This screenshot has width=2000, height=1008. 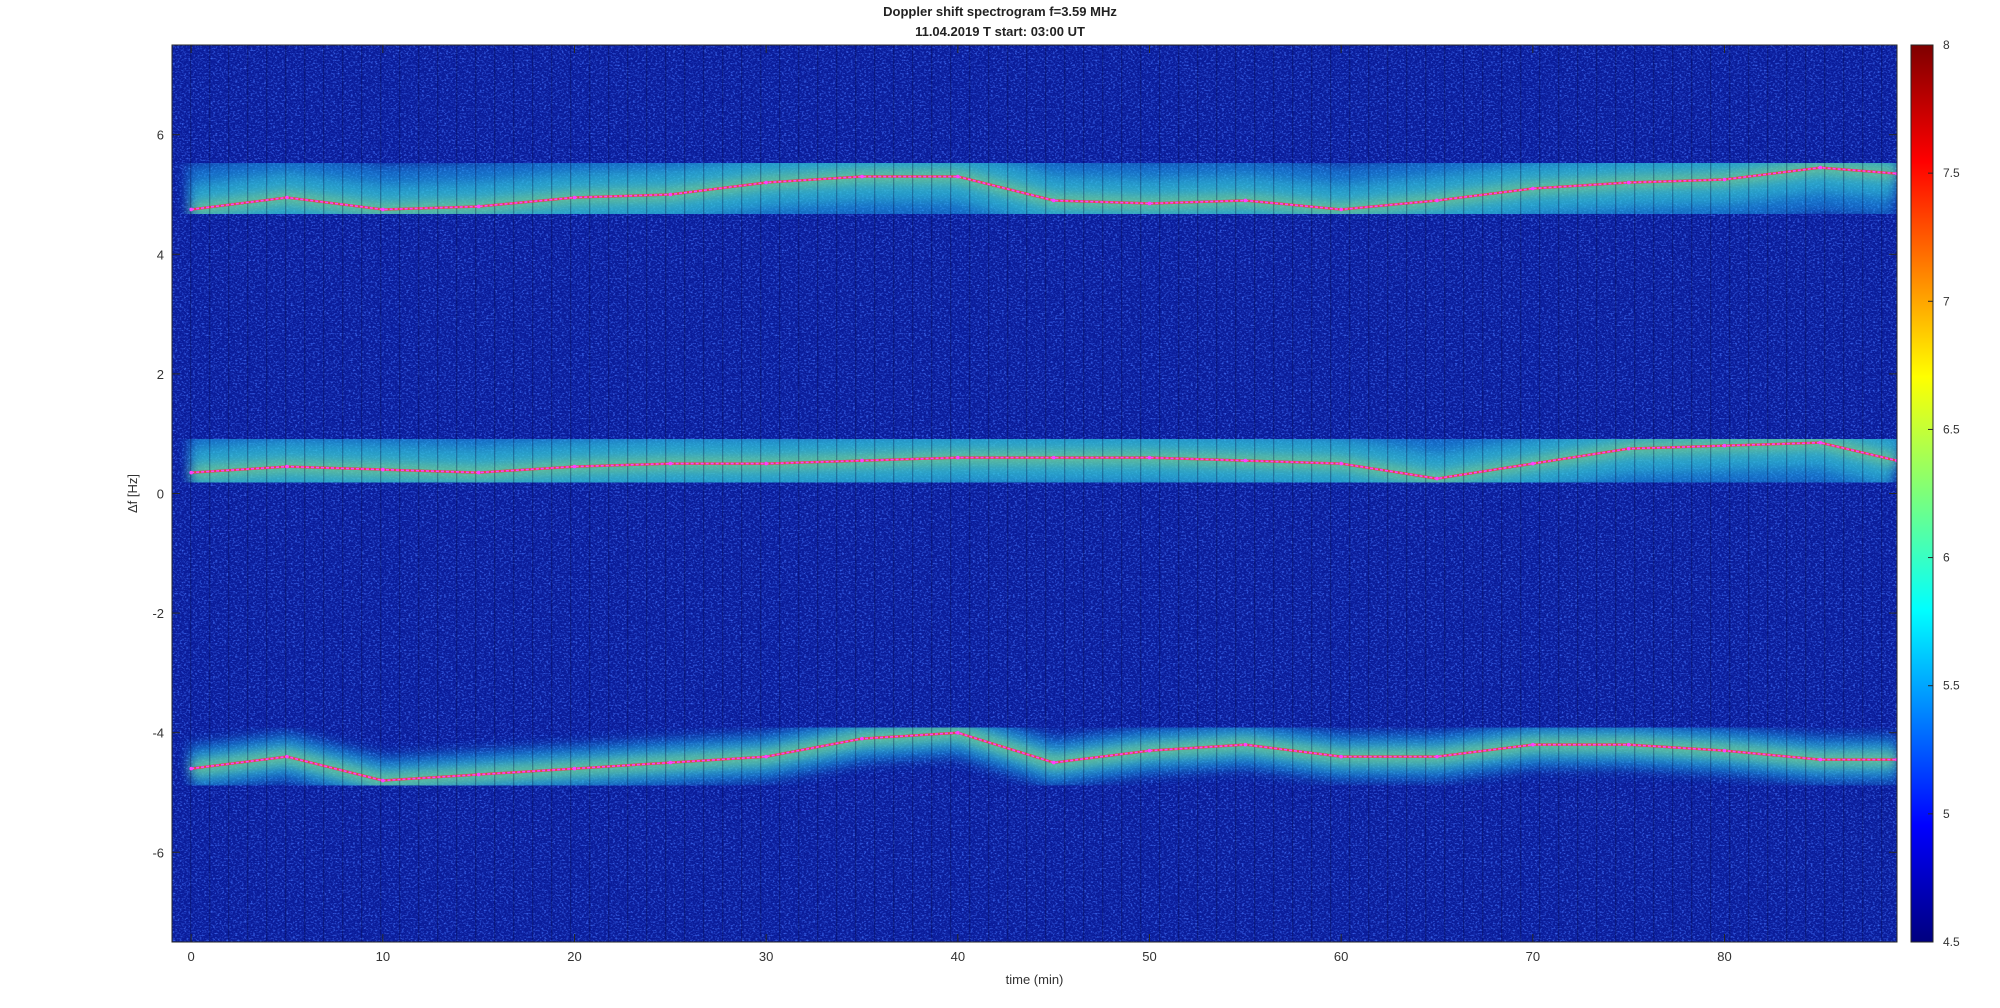 What do you see at coordinates (191, 956) in the screenshot?
I see `x-tick-label: 0` at bounding box center [191, 956].